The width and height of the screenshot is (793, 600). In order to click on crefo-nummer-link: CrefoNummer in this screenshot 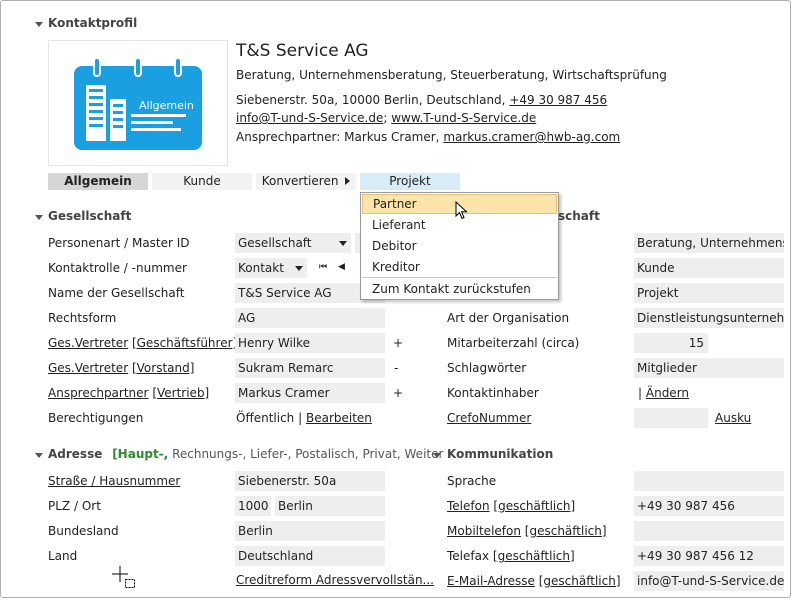, I will do `click(489, 418)`.